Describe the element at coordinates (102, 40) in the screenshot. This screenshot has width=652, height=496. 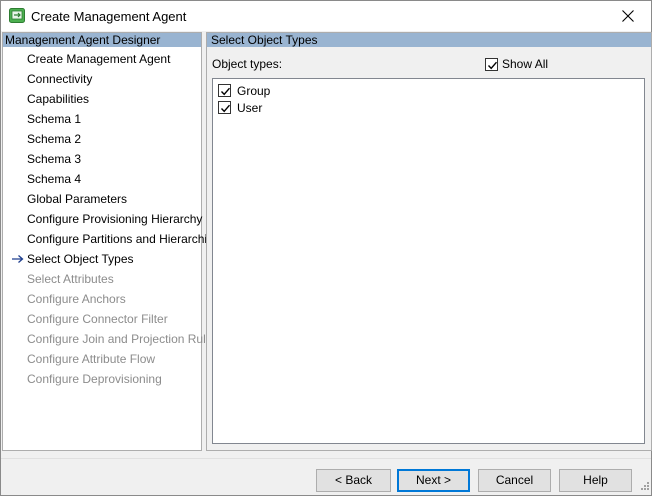
I see `designer-header: Management Agent Designer` at that location.